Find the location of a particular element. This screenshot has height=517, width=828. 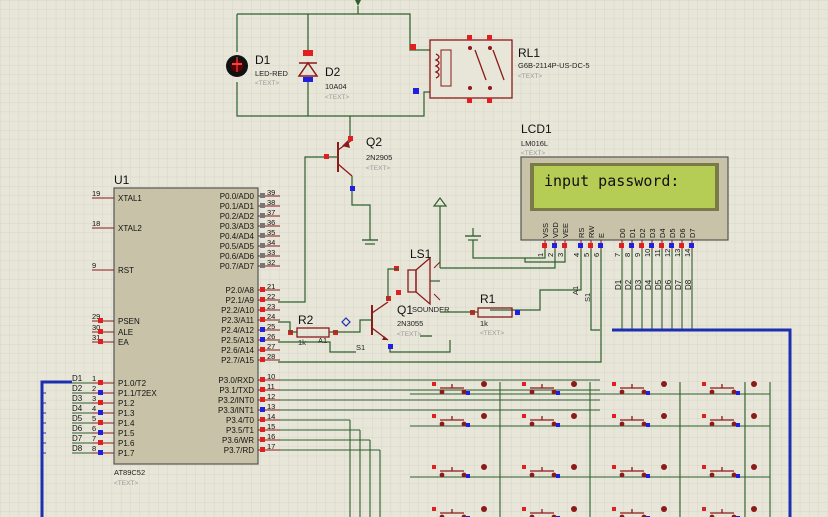

mcu-pin-name: P1.0/T2 is located at coordinates (132, 383).